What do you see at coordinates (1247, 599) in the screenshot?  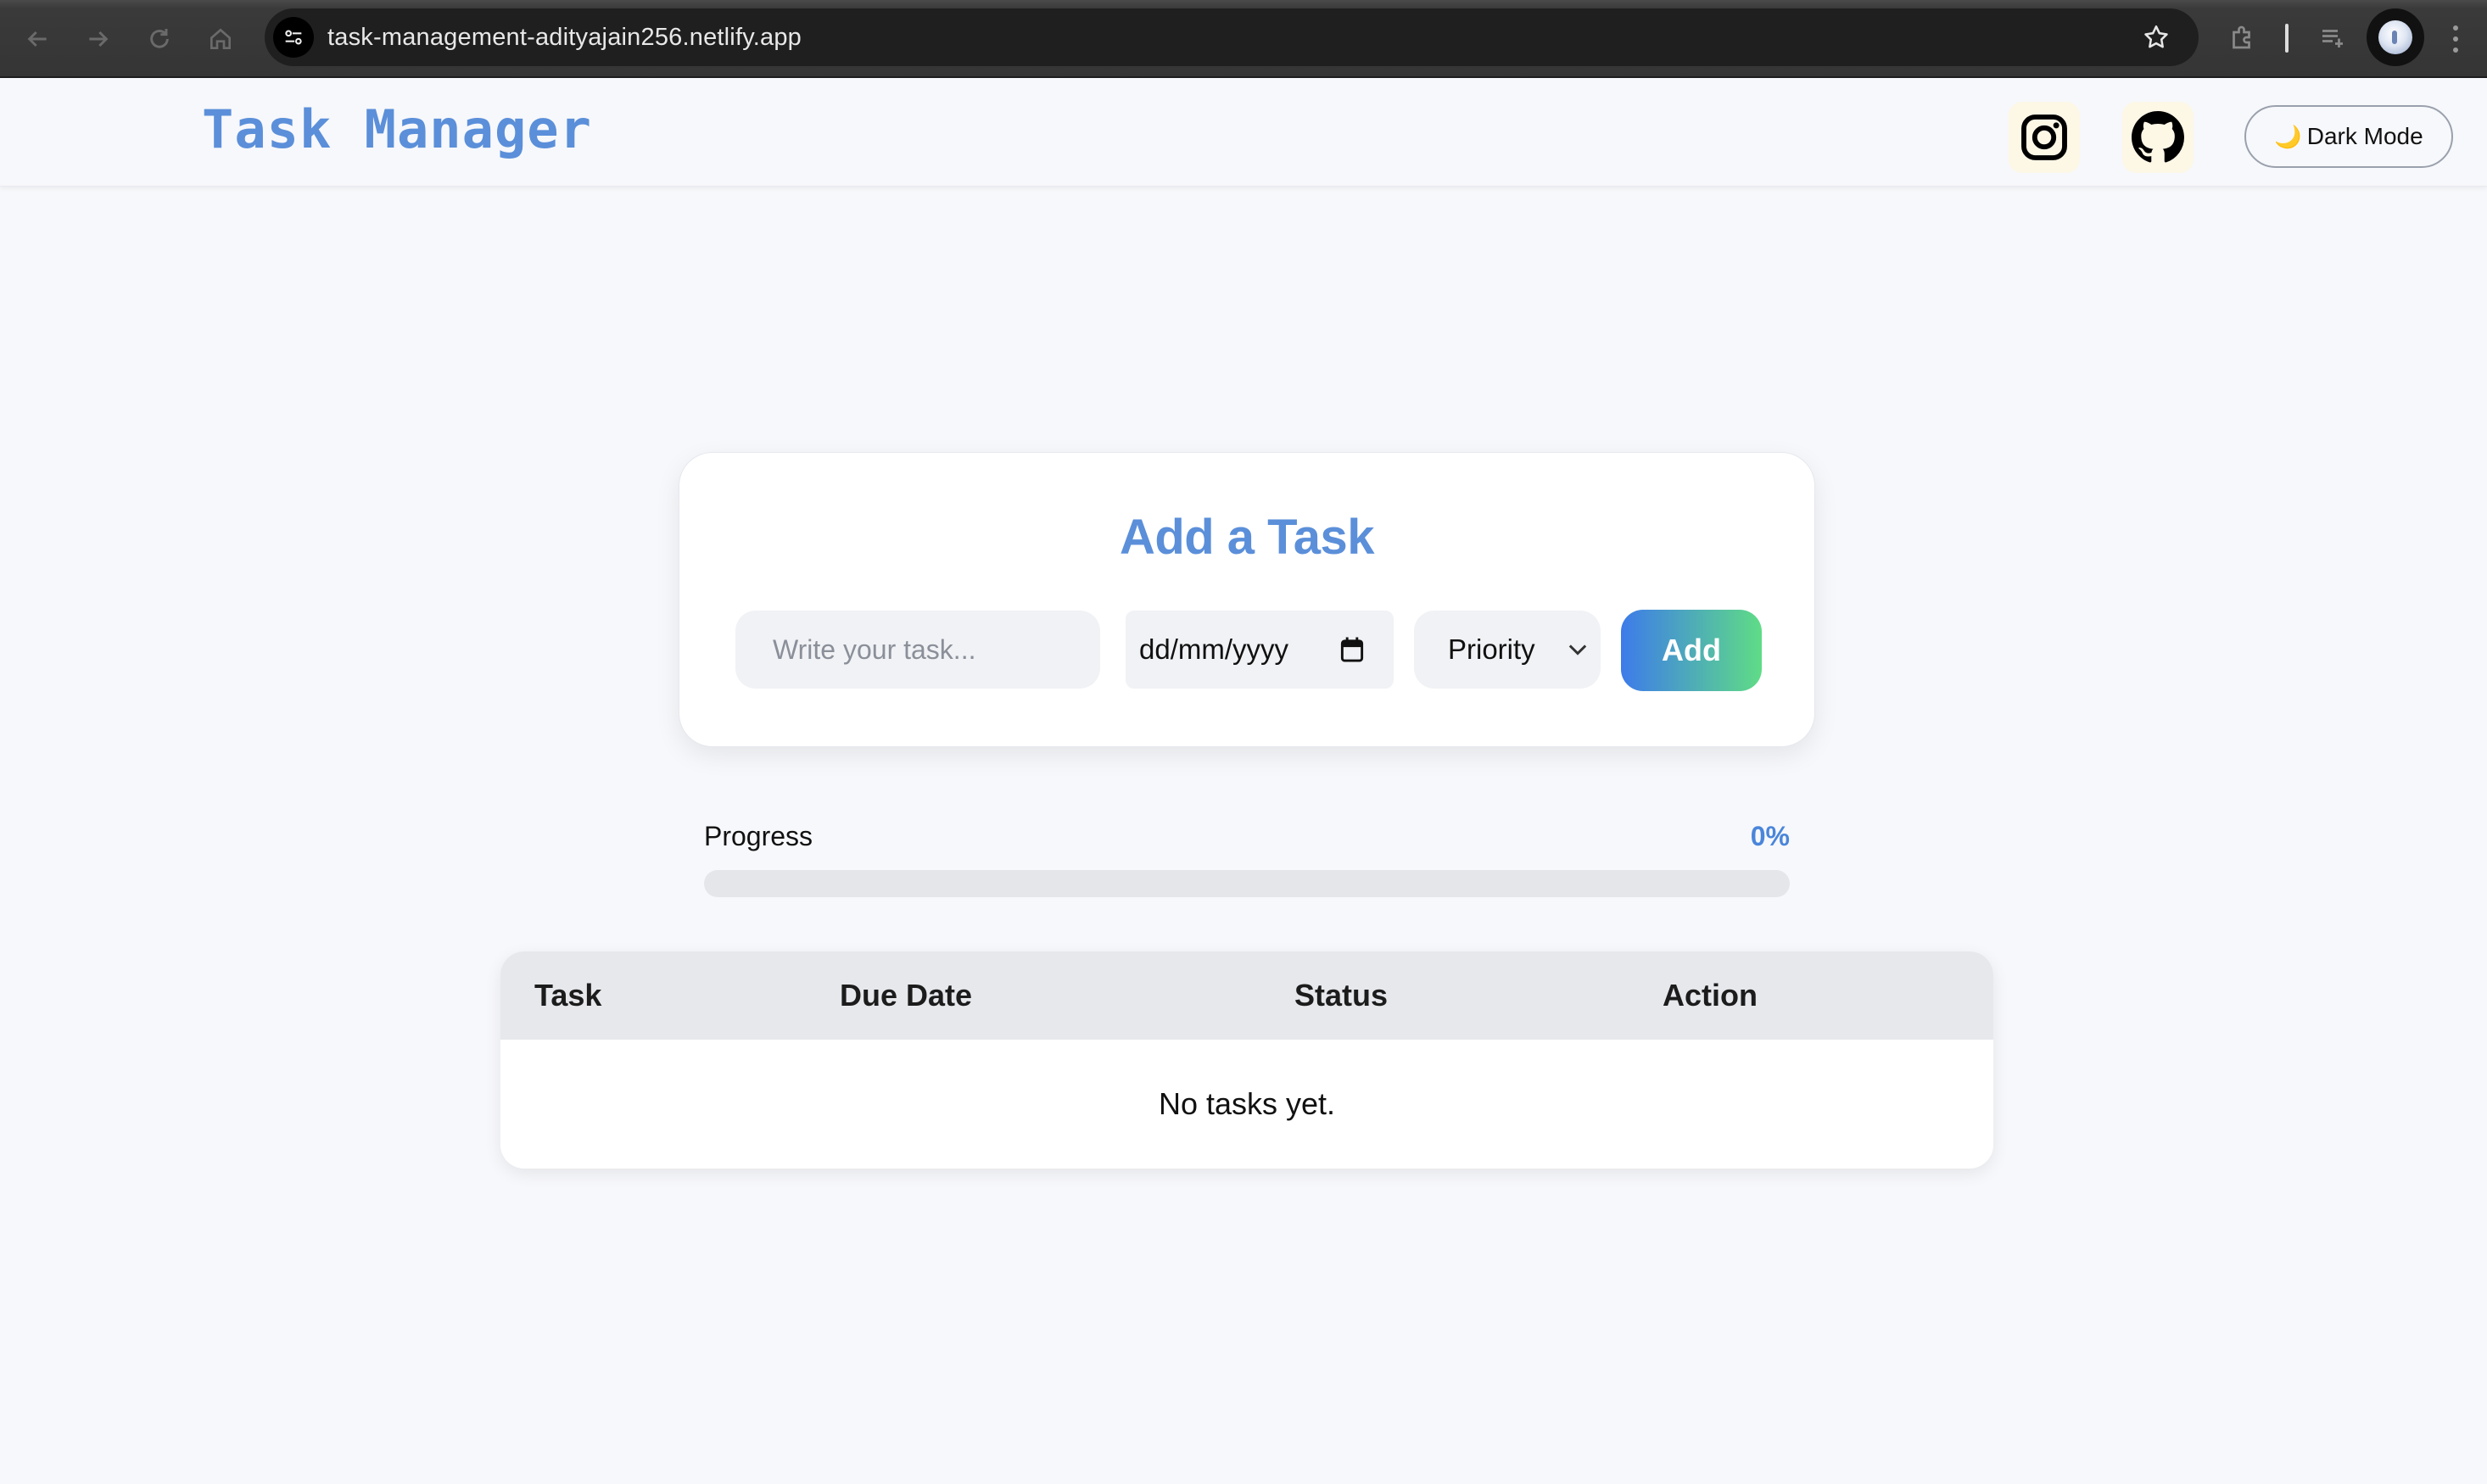 I see `add-task-card: Add a Task dd/mm/yyyy Priority Add` at bounding box center [1247, 599].